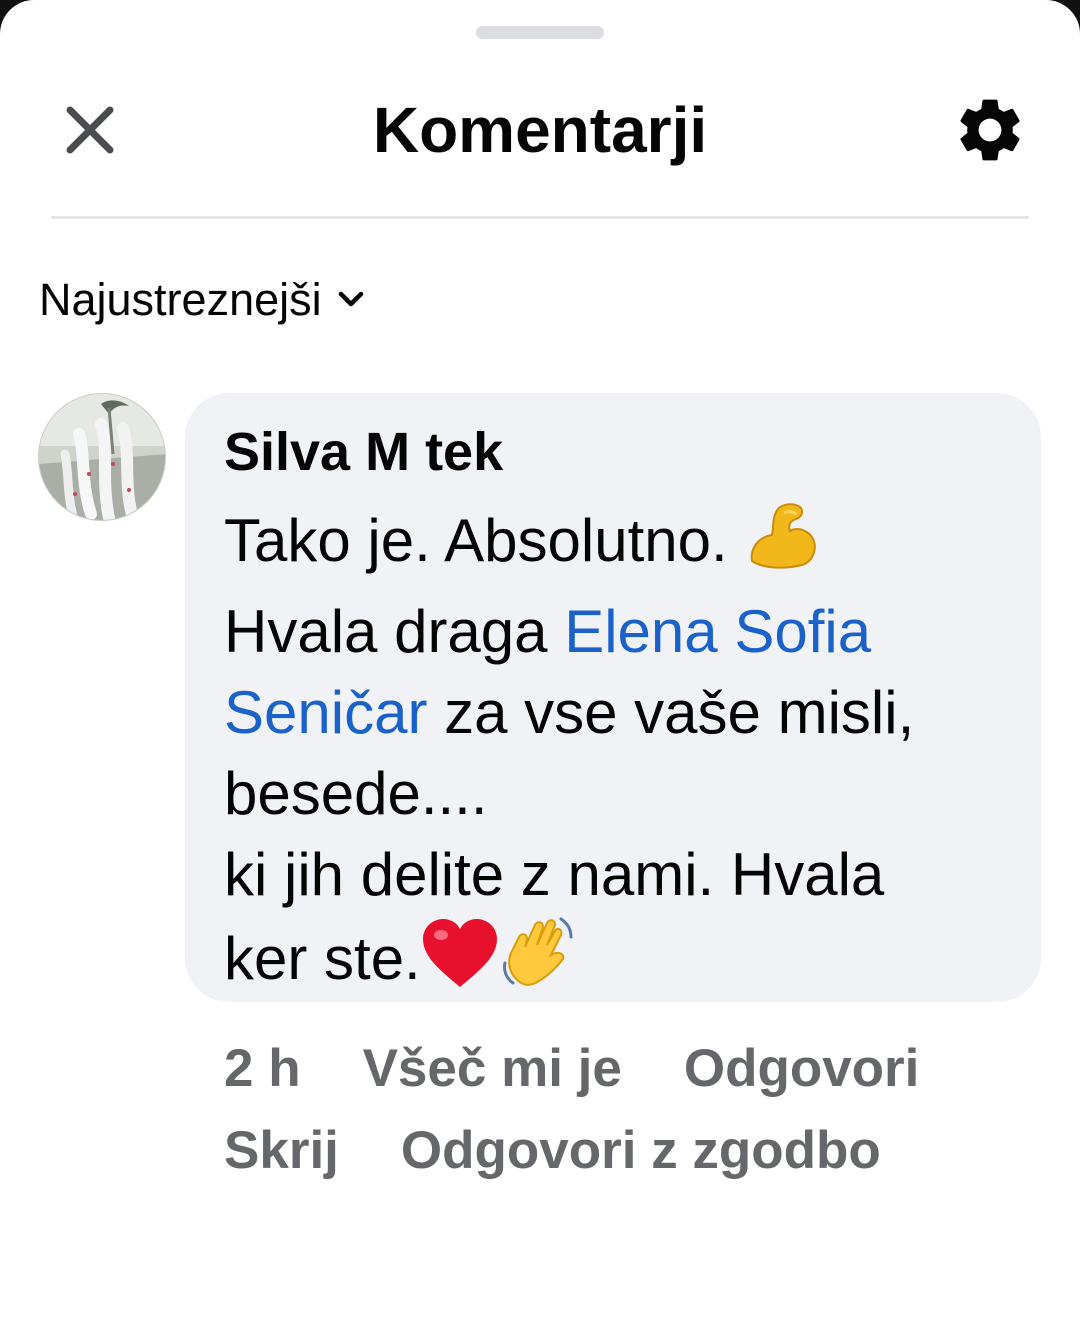  Describe the element at coordinates (634, 1069) in the screenshot. I see `comment-actions-row-1: 2 h Všeč mi je Odgovori` at that location.